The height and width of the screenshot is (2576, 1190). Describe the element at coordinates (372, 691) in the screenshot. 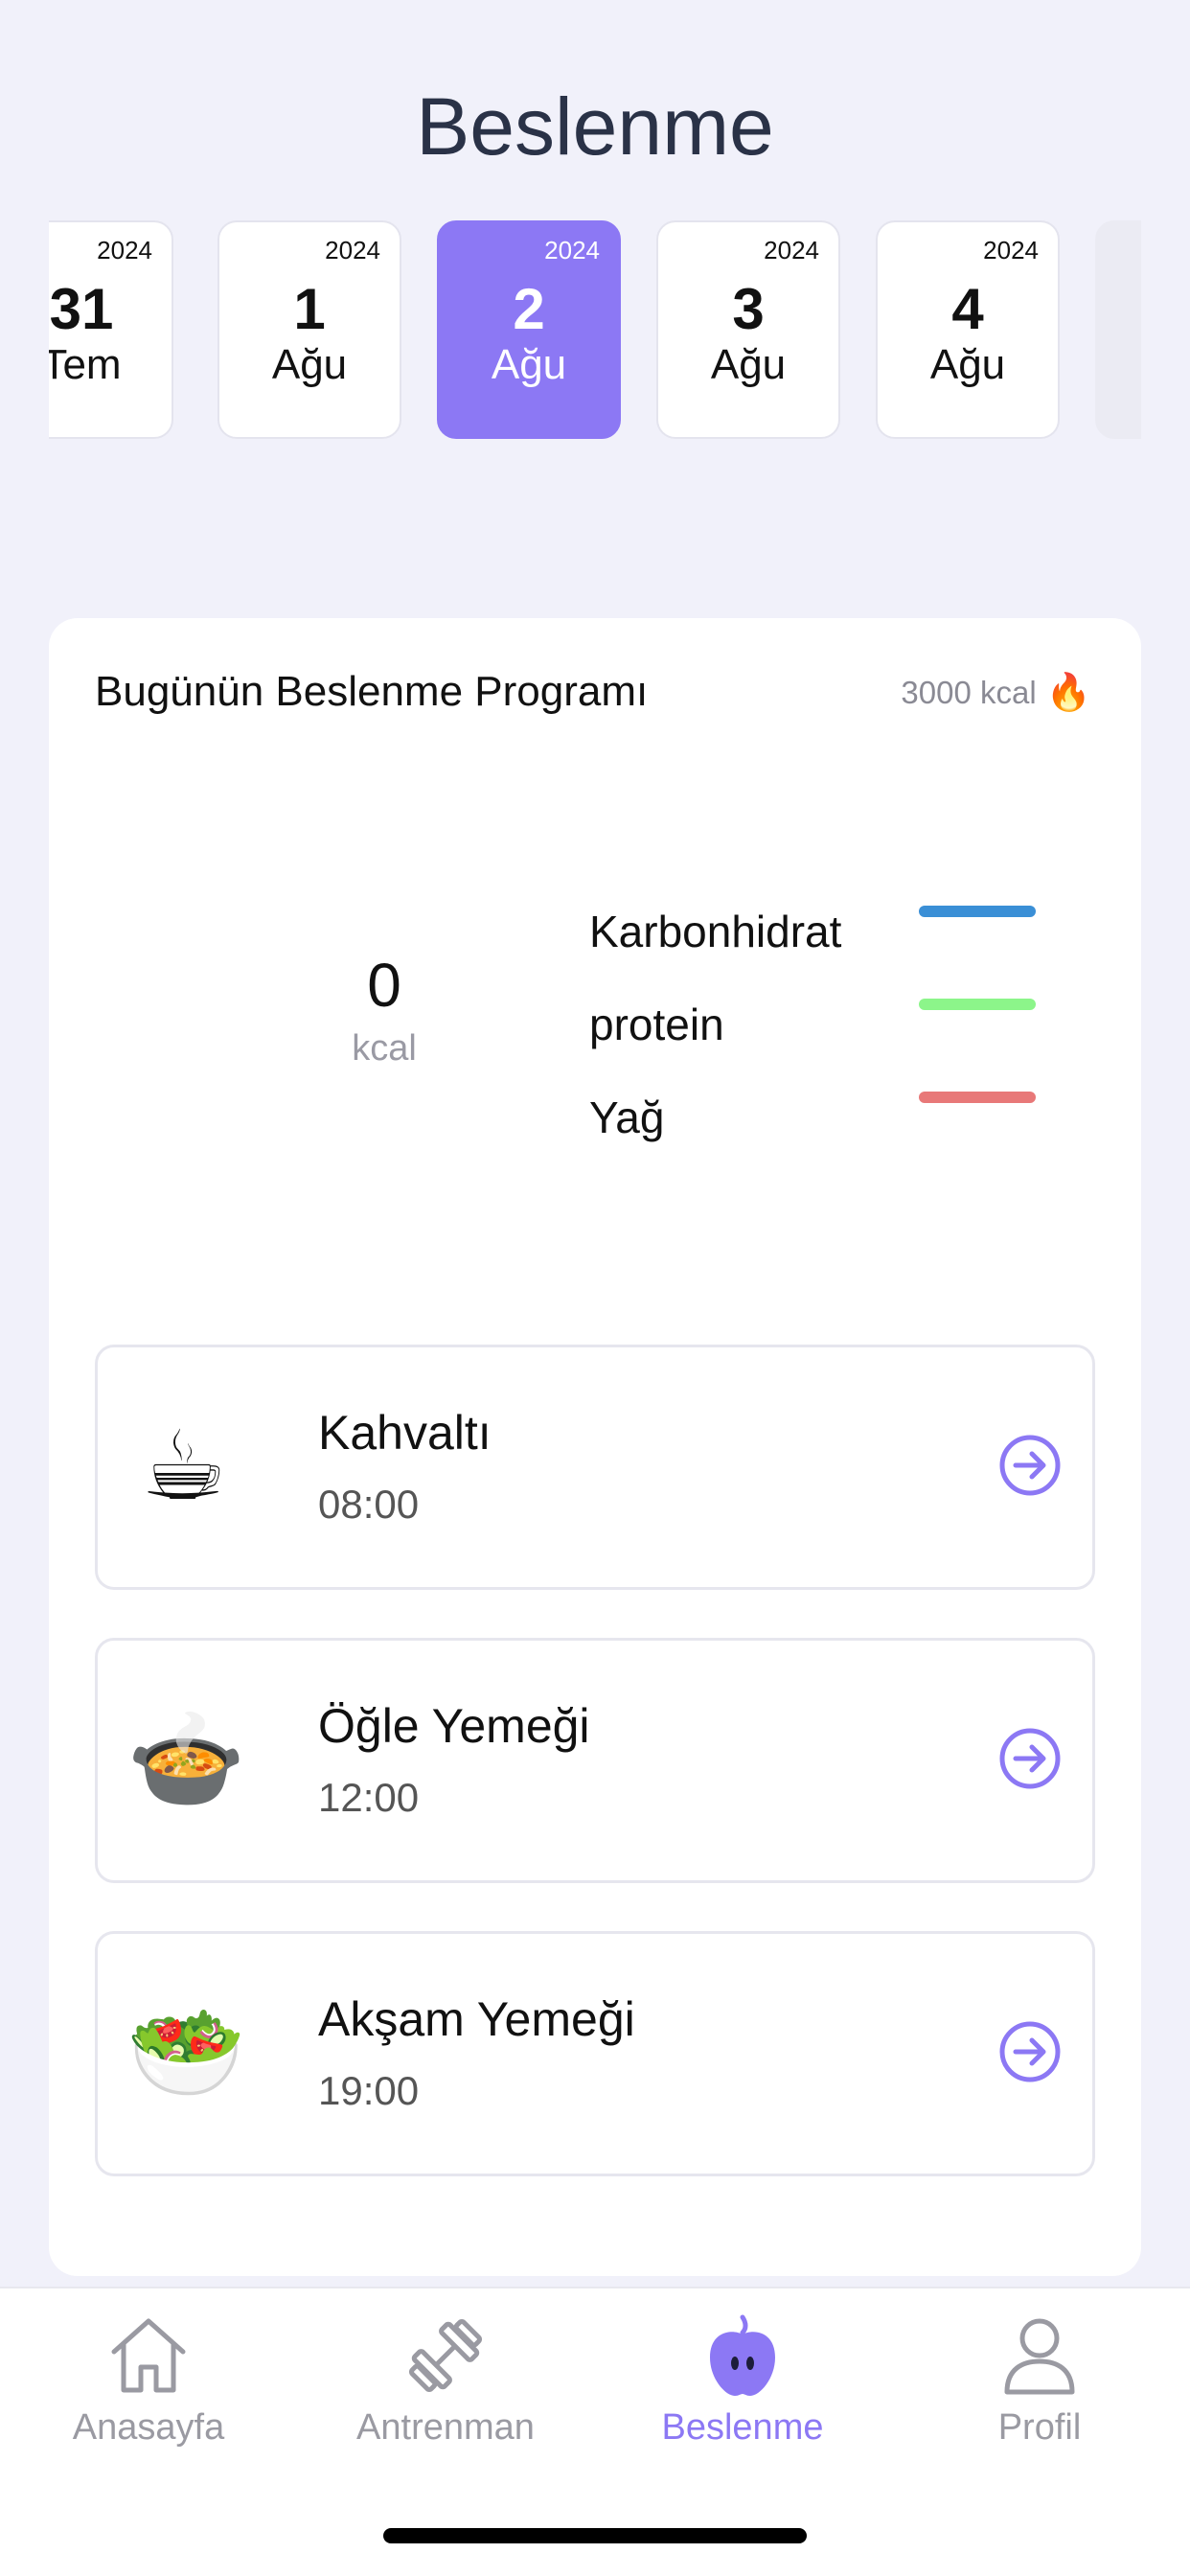

I see `program-title: Bugünün Beslenme Programı` at that location.